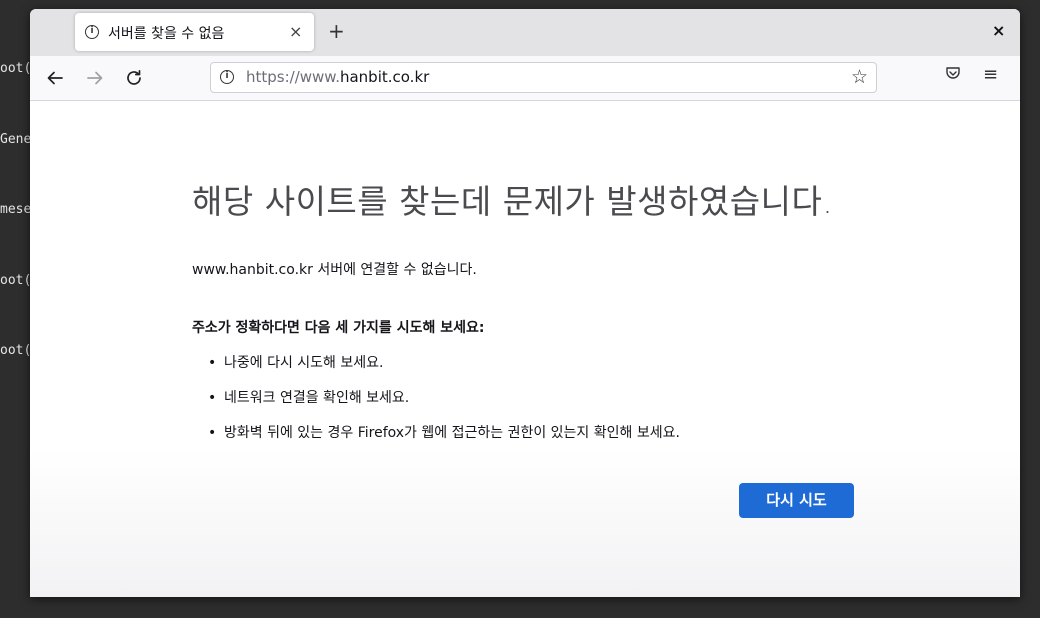  I want to click on reload-icon, so click(134, 77).